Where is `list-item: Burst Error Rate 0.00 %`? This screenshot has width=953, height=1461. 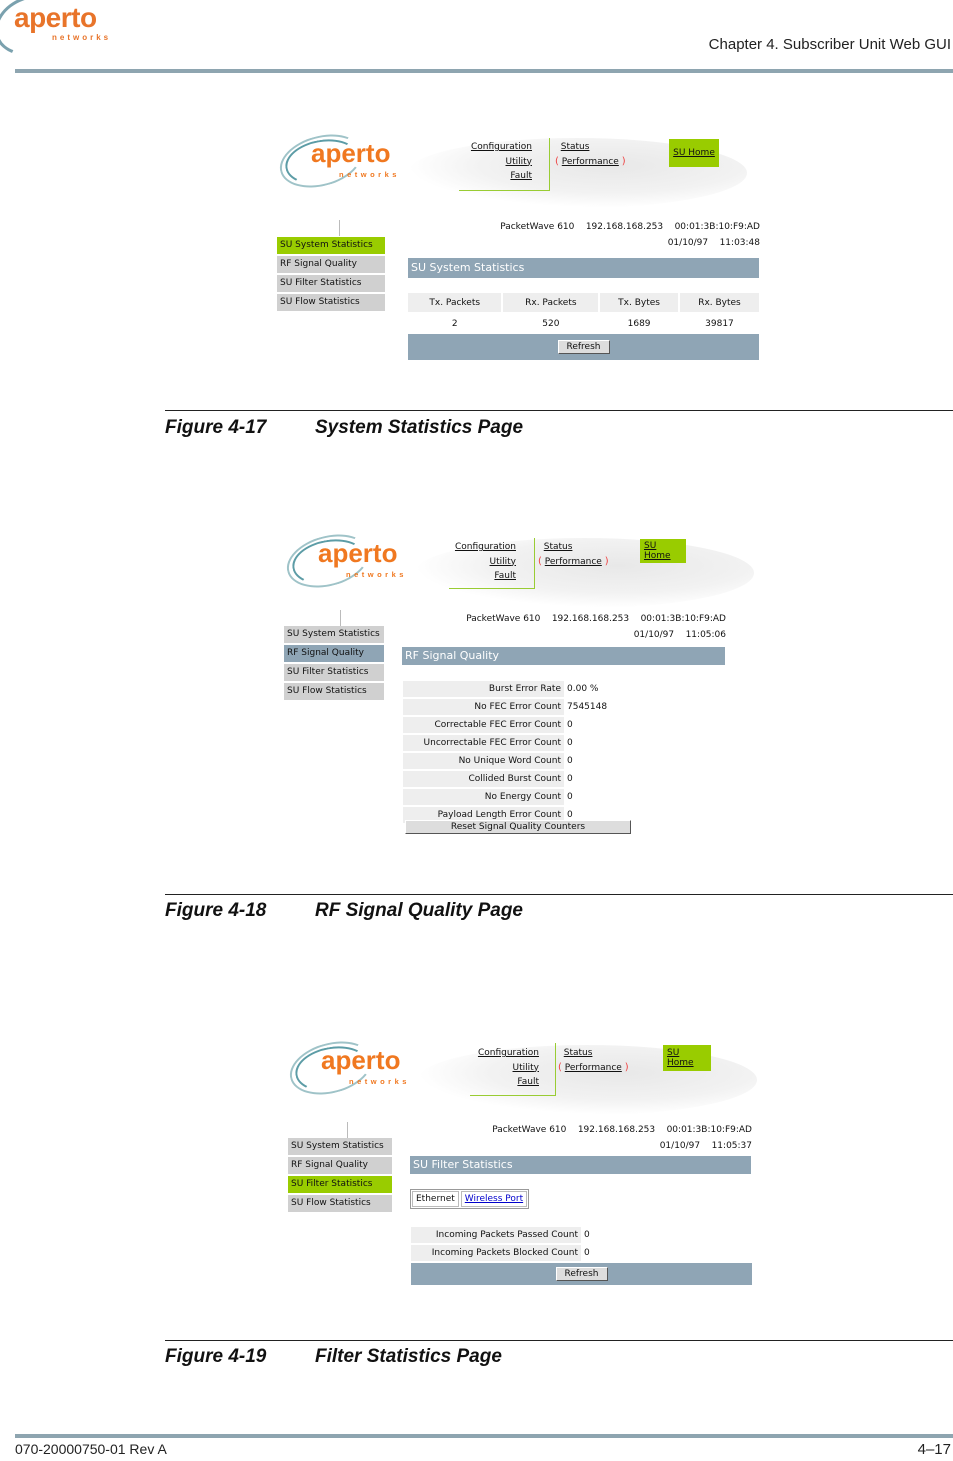 list-item: Burst Error Rate 0.00 % is located at coordinates (505, 689).